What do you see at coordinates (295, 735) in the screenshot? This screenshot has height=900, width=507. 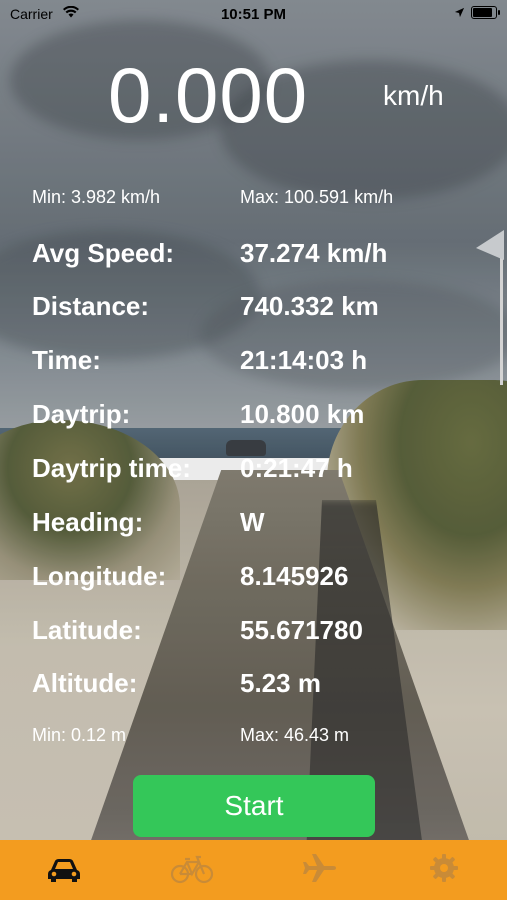 I see `altitude-max: Max: 46.43 m` at bounding box center [295, 735].